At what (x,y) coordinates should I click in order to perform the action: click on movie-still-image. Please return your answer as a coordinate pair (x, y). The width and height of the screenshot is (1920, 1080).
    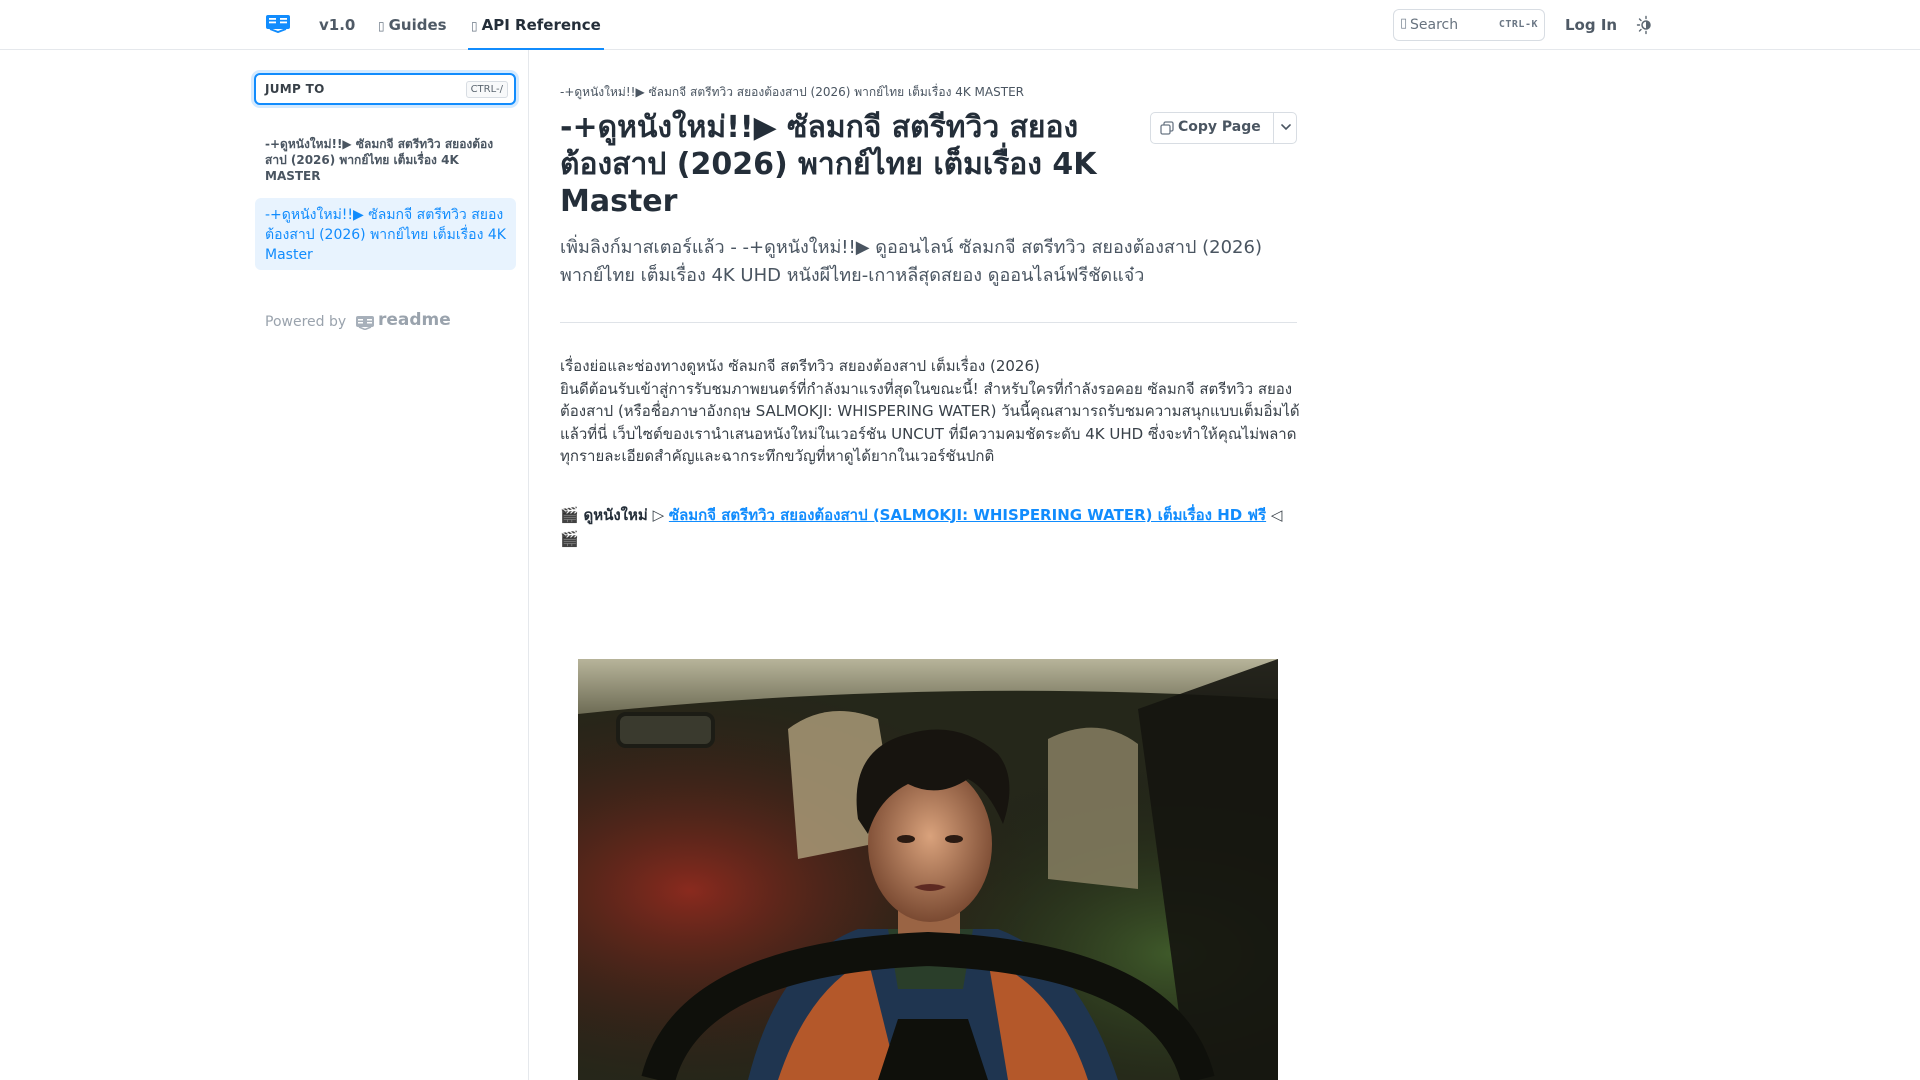
    Looking at the image, I should click on (928, 869).